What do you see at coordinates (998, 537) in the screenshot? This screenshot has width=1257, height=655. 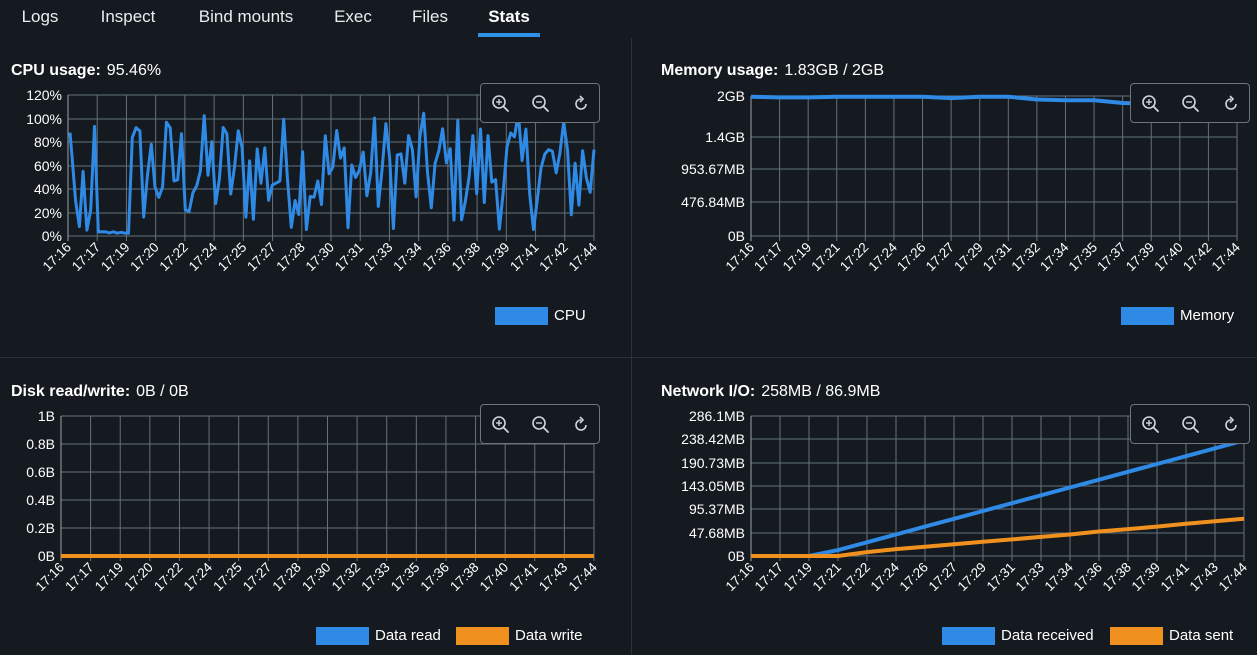 I see `series-data-sent-line` at bounding box center [998, 537].